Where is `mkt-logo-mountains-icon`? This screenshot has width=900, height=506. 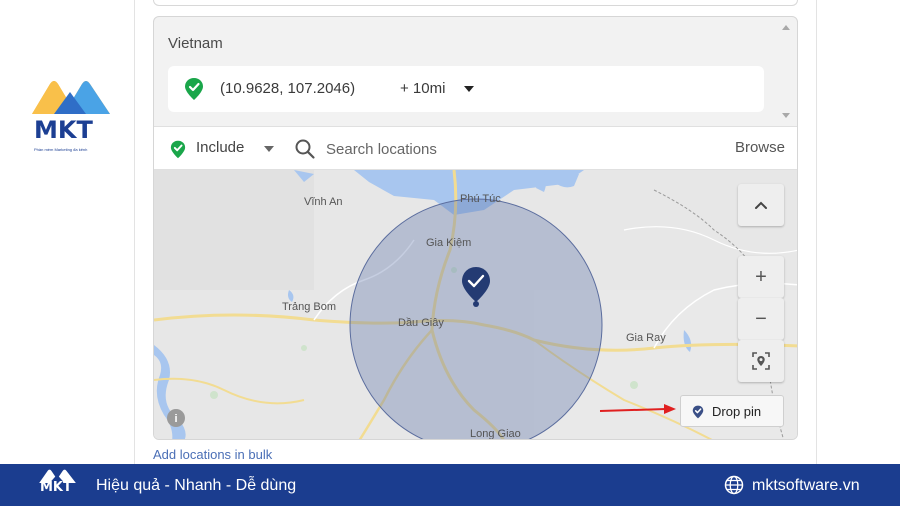
mkt-logo-mountains-icon is located at coordinates (71, 97).